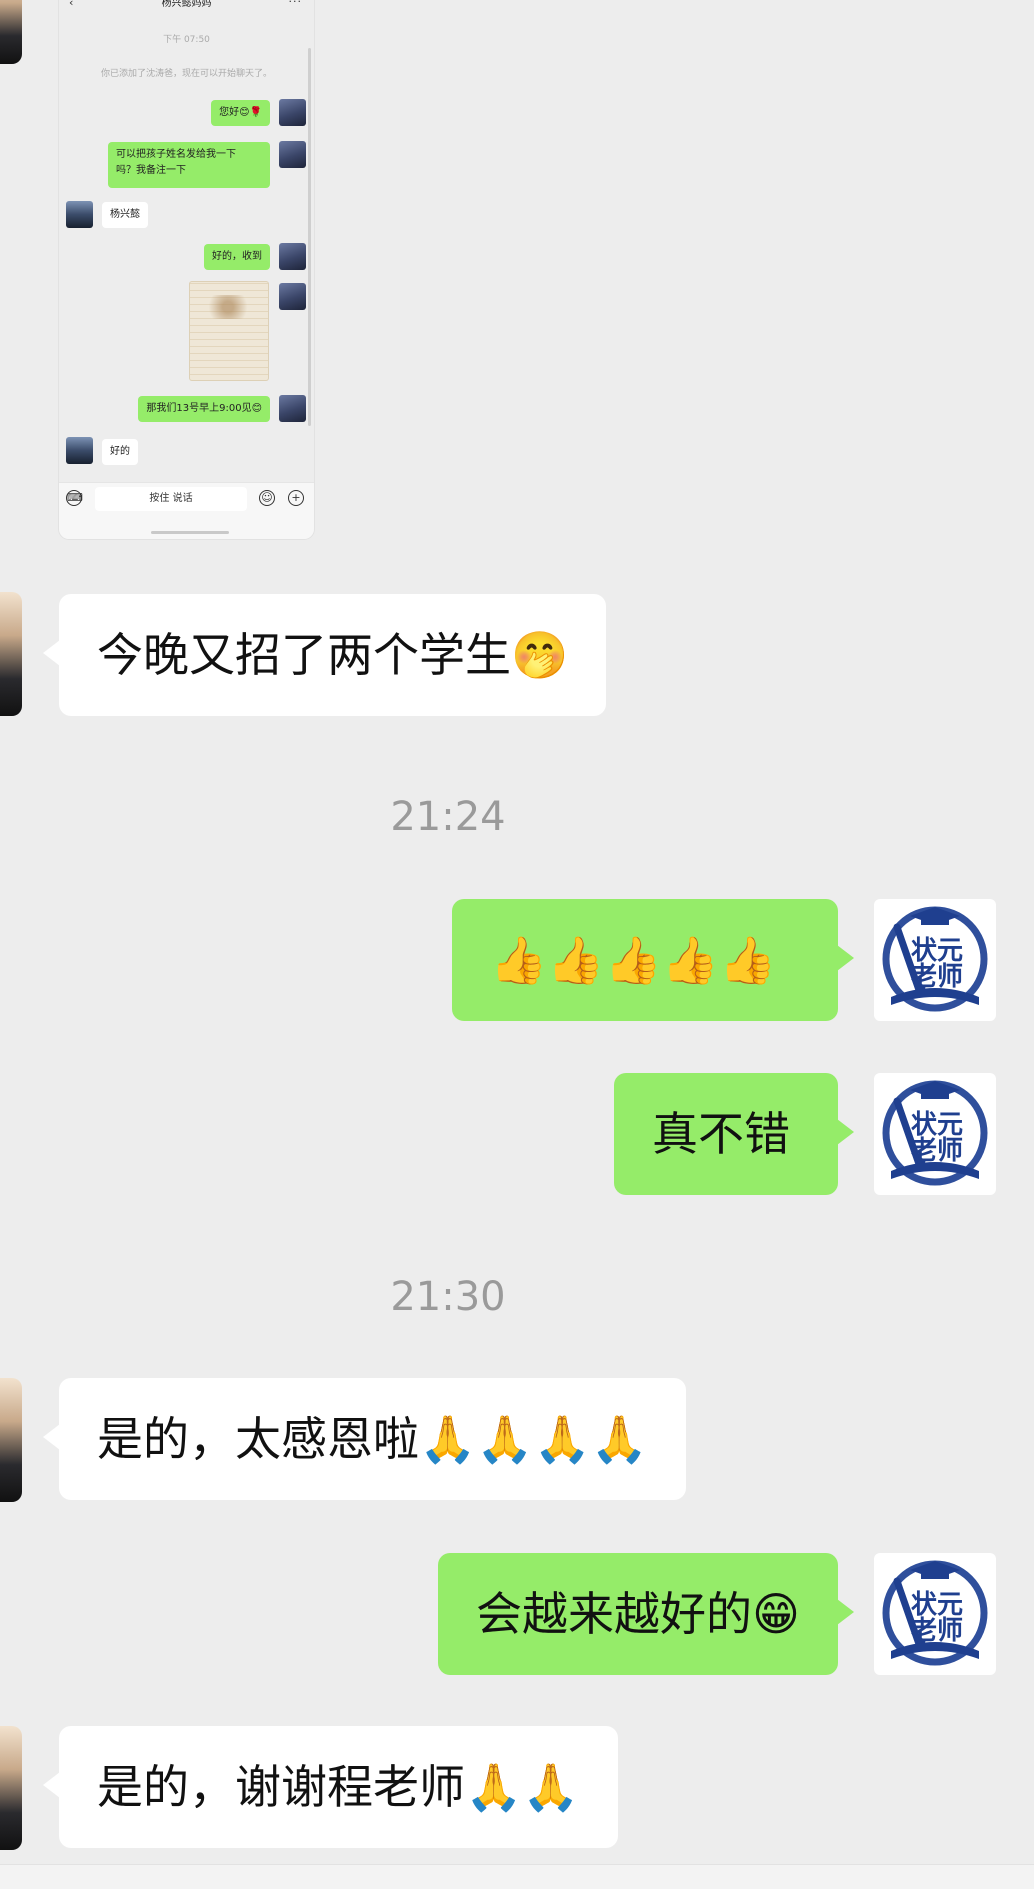 The width and height of the screenshot is (1034, 1889). What do you see at coordinates (734, 1134) in the screenshot?
I see `message-bubble: 真不错` at bounding box center [734, 1134].